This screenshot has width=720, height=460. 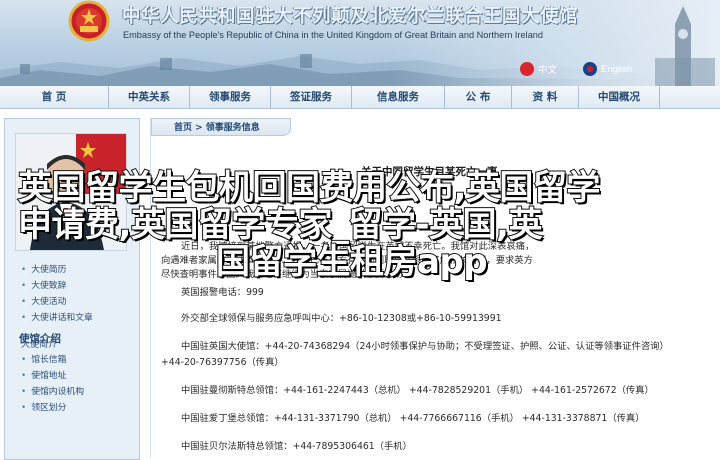 What do you see at coordinates (478, 97) in the screenshot?
I see `nav-announcements: 公 布` at bounding box center [478, 97].